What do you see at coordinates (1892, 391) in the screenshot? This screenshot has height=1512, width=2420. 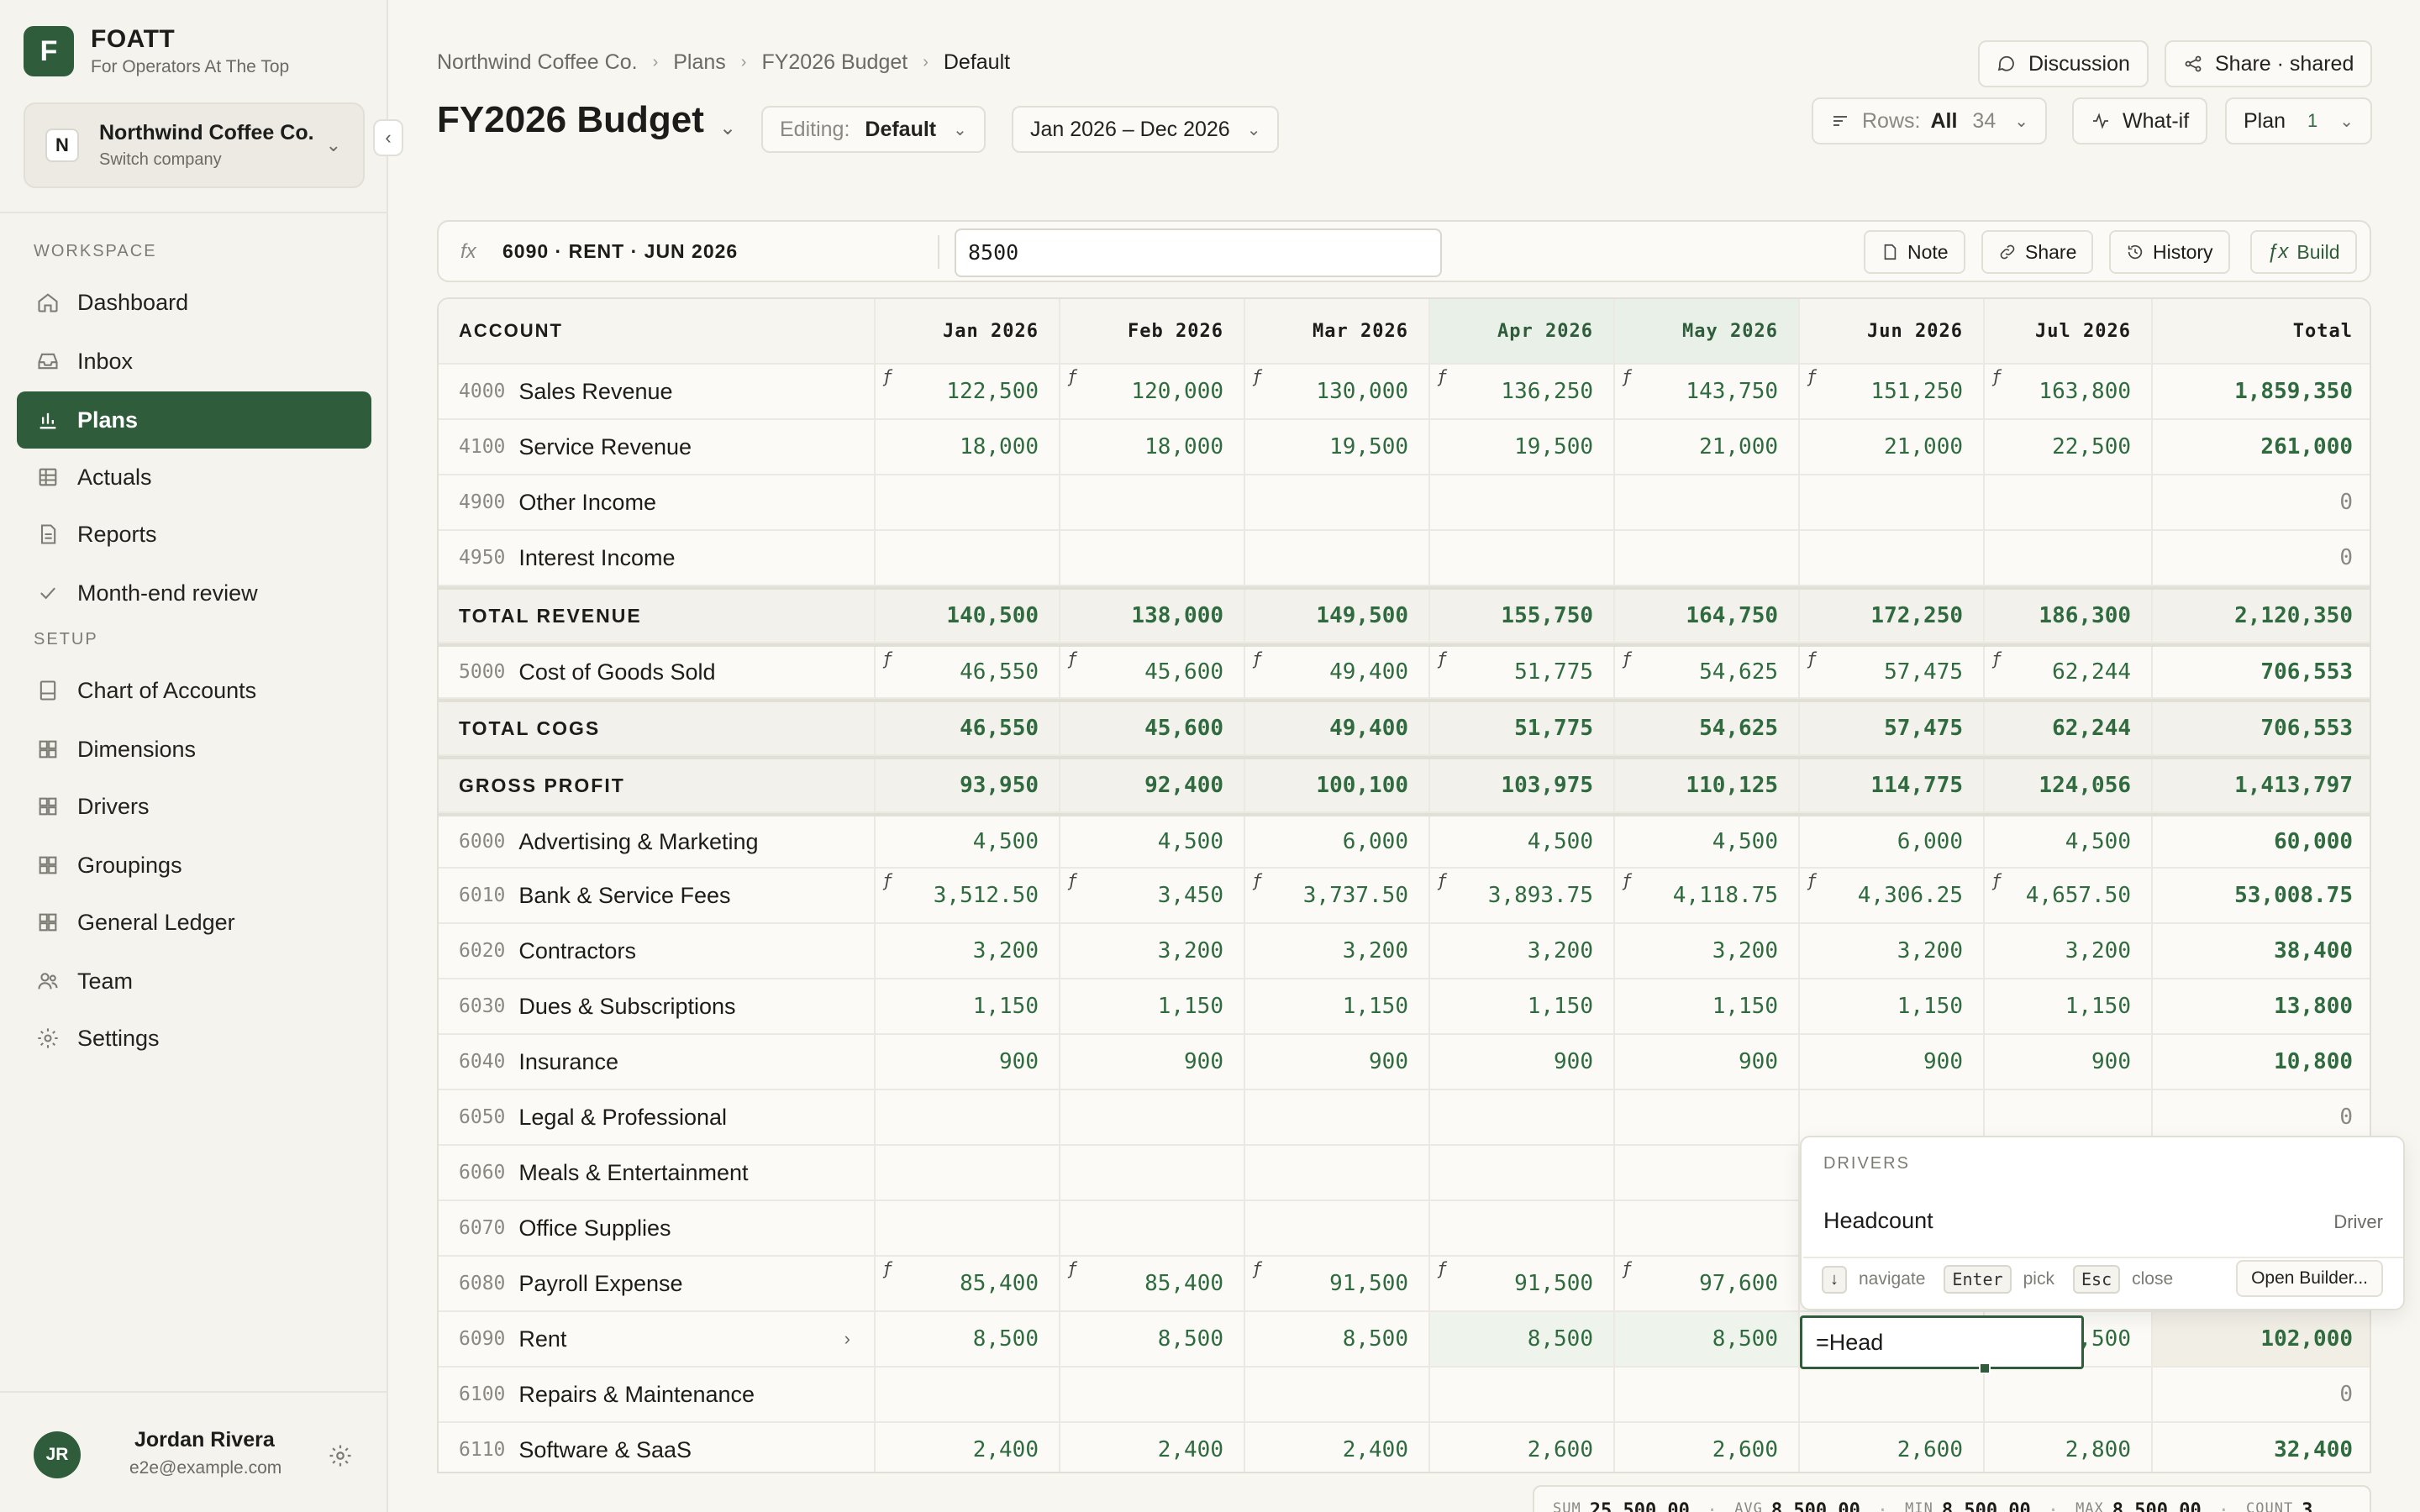 I see `value-cell: ƒ 151,250` at bounding box center [1892, 391].